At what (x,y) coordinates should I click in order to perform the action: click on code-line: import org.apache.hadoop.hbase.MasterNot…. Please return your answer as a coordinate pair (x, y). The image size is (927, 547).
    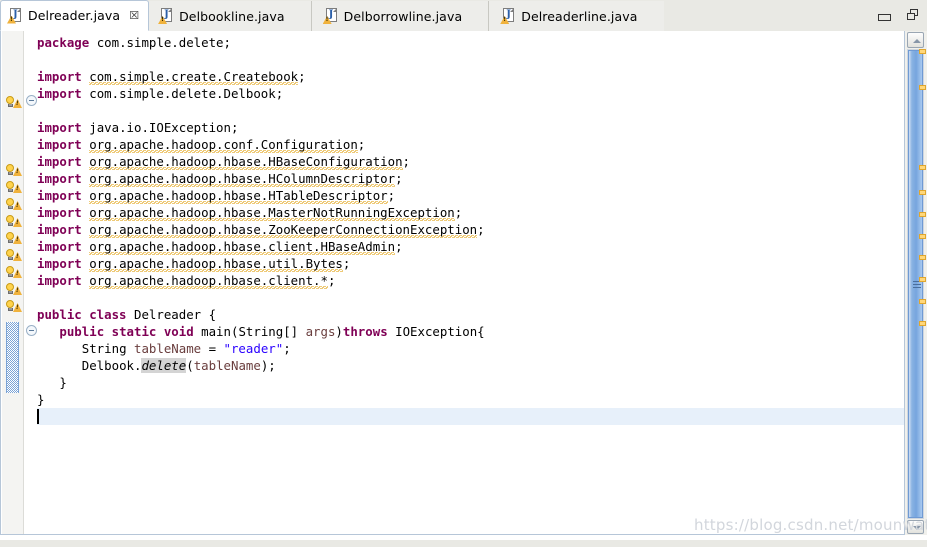
    Looking at the image, I should click on (250, 213).